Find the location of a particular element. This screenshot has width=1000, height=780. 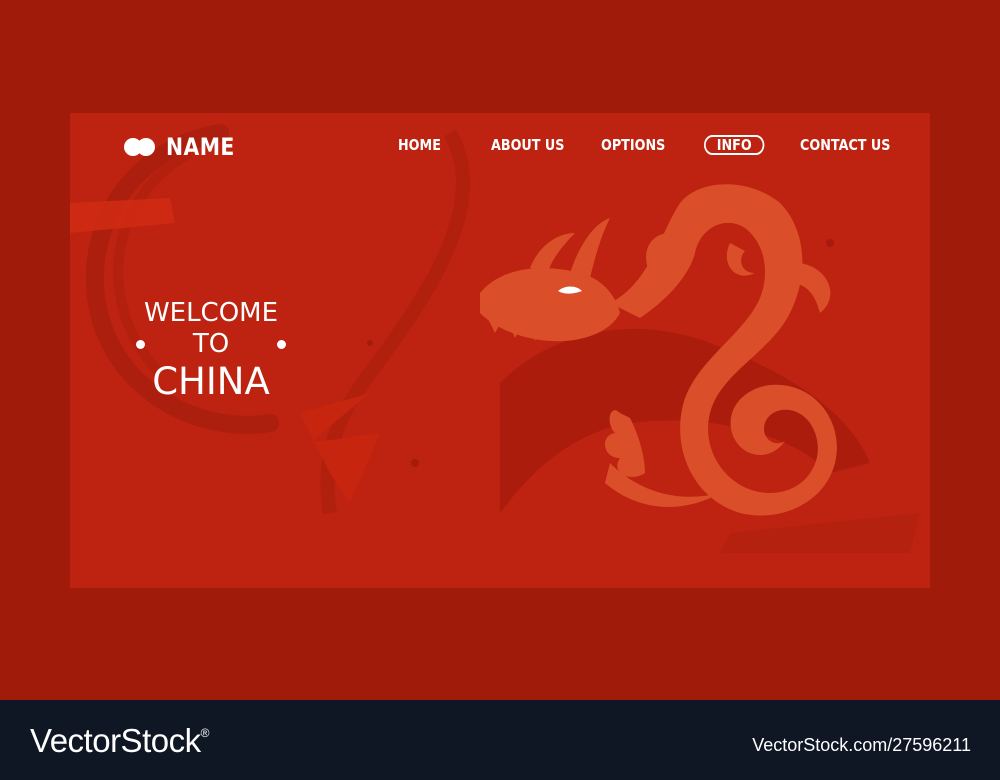

brand-logo: NAME is located at coordinates (185, 147).